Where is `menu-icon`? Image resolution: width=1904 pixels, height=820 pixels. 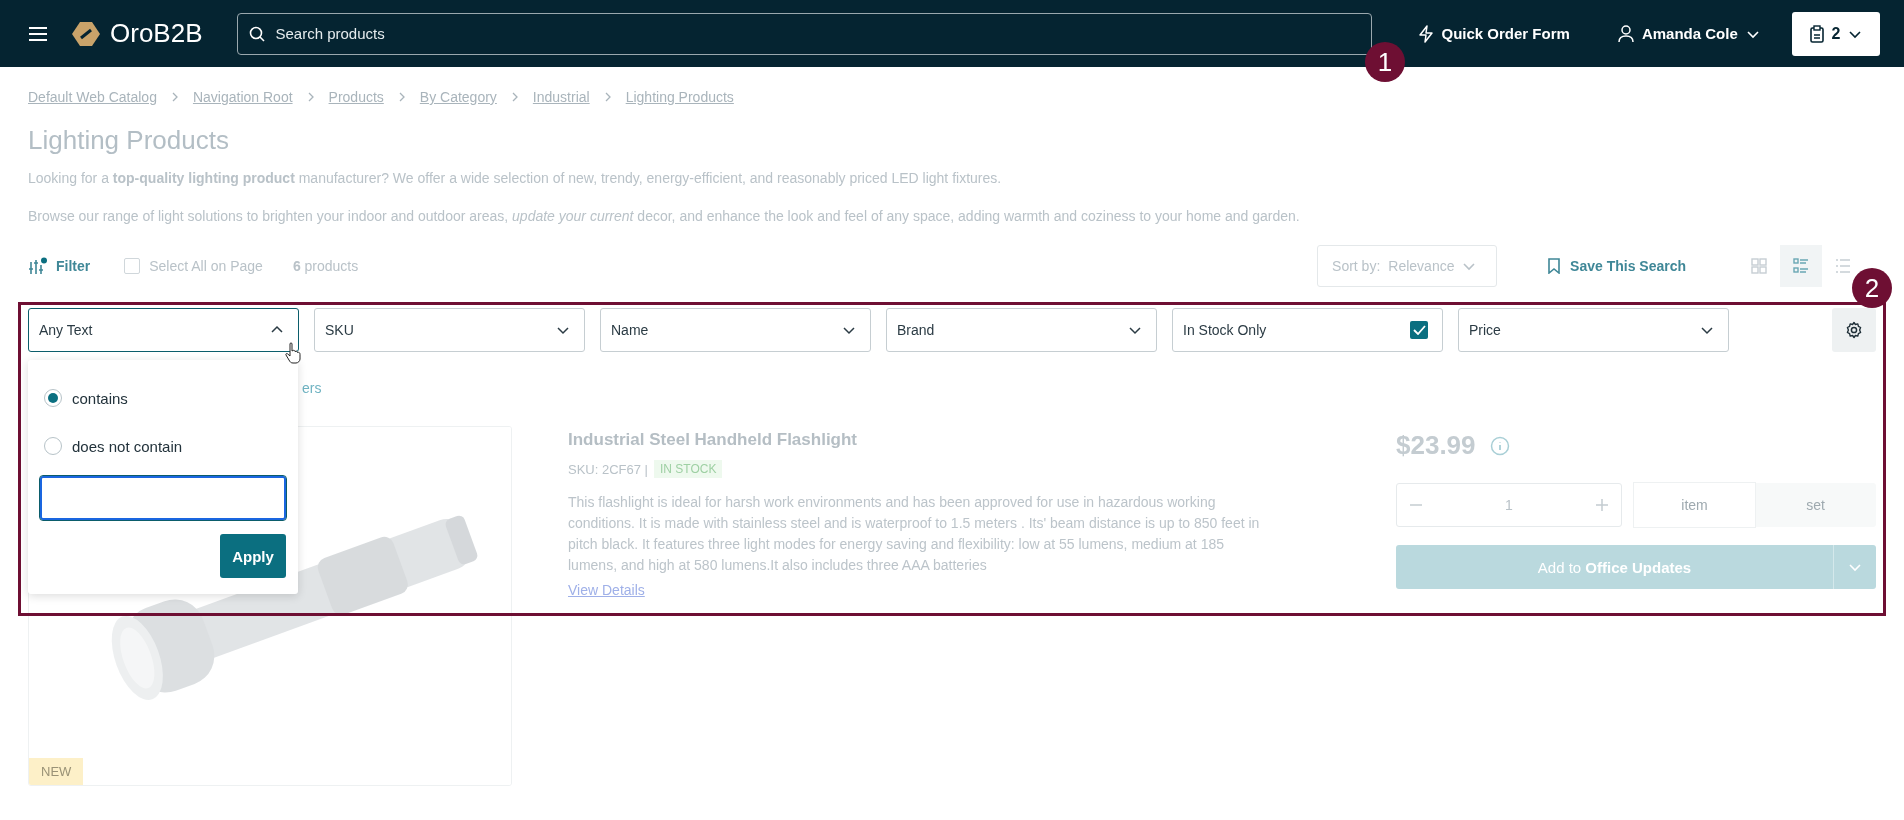
menu-icon is located at coordinates (38, 33).